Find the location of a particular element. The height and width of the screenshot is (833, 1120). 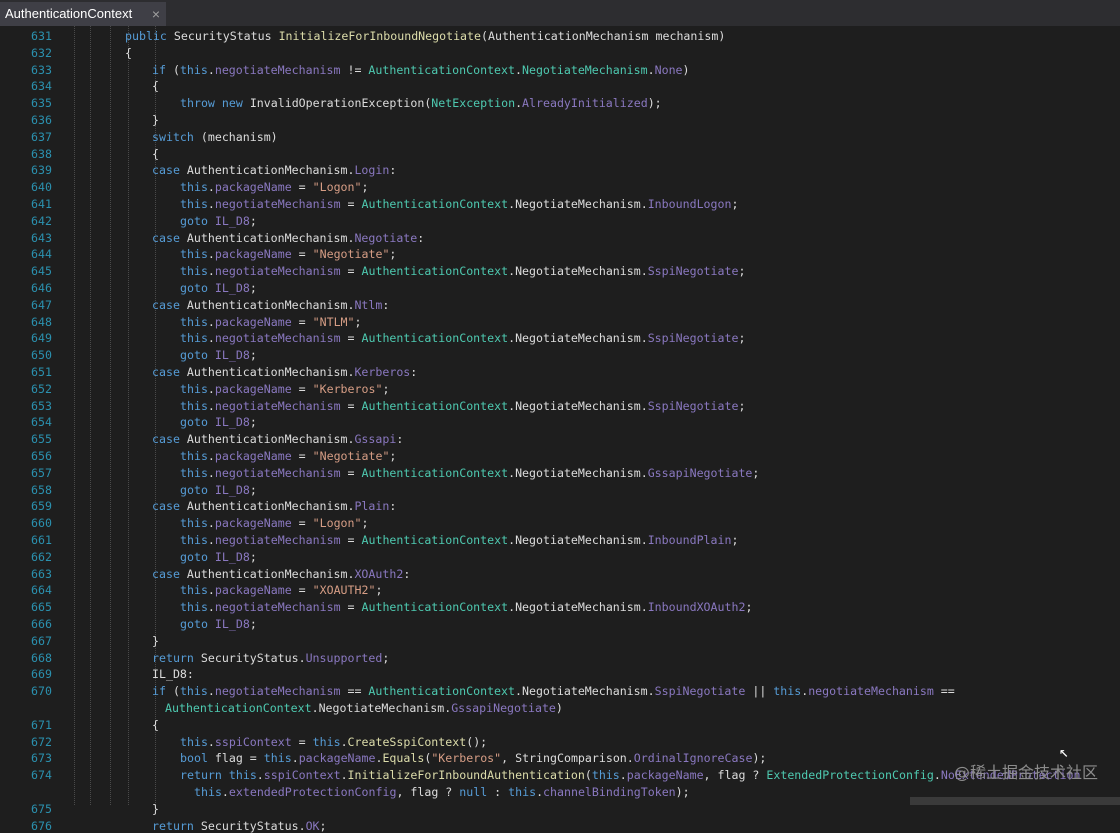

tab-authentication-context: AuthenticationContext × is located at coordinates (83, 14).